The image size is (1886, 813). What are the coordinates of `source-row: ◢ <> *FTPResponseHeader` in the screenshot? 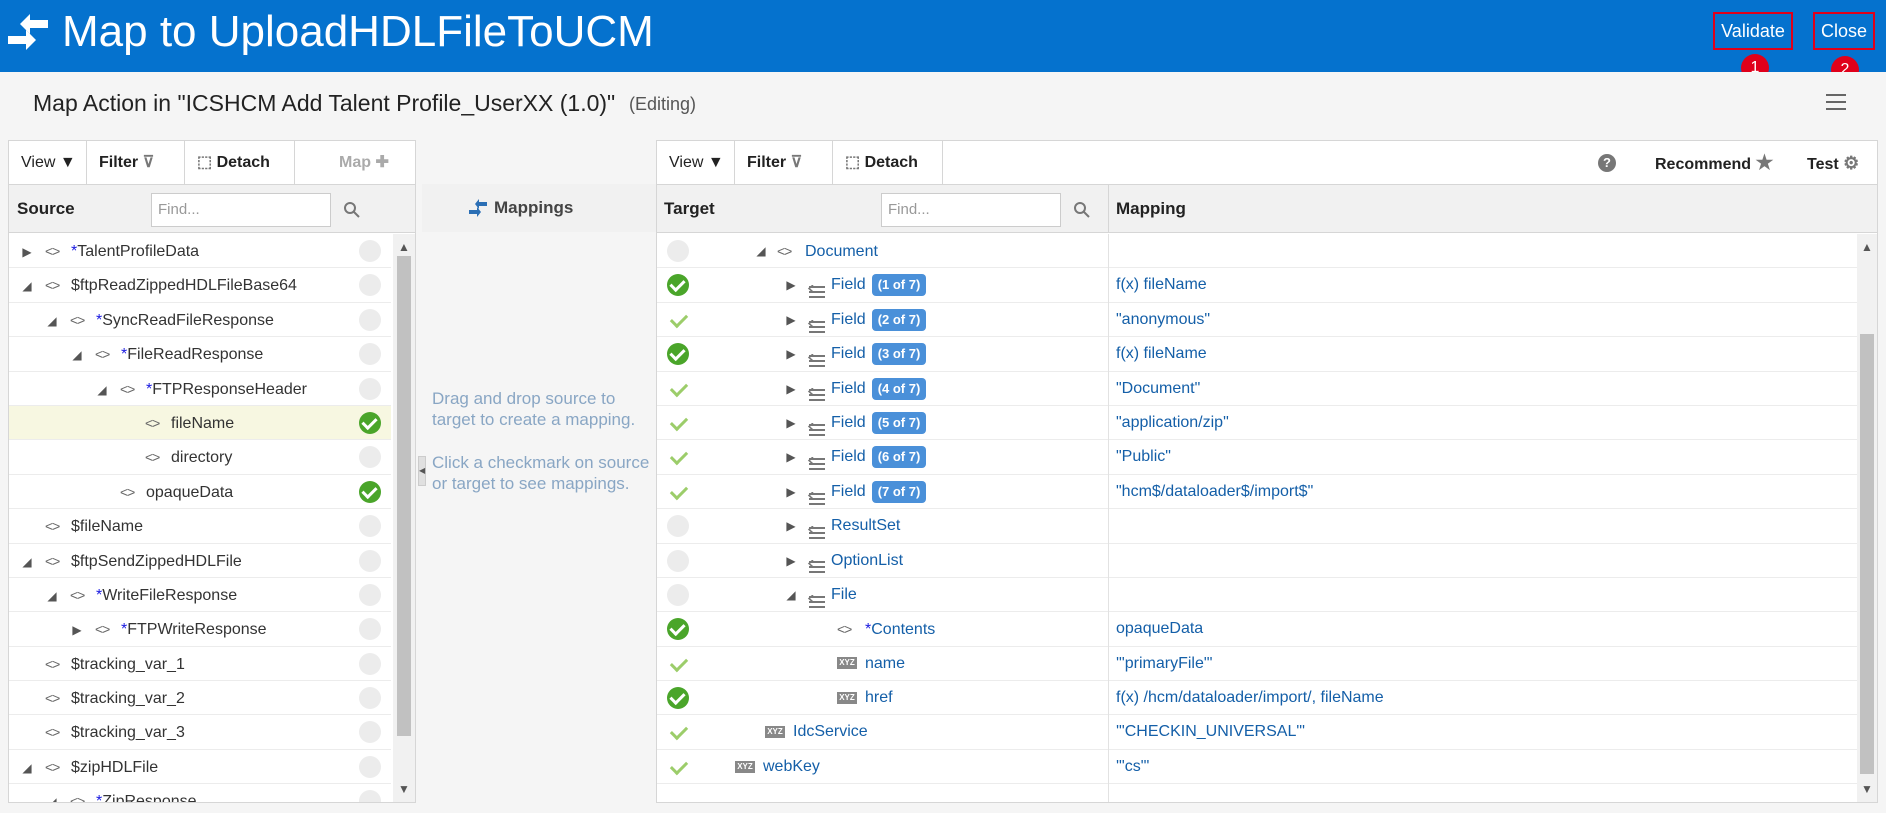 It's located at (200, 389).